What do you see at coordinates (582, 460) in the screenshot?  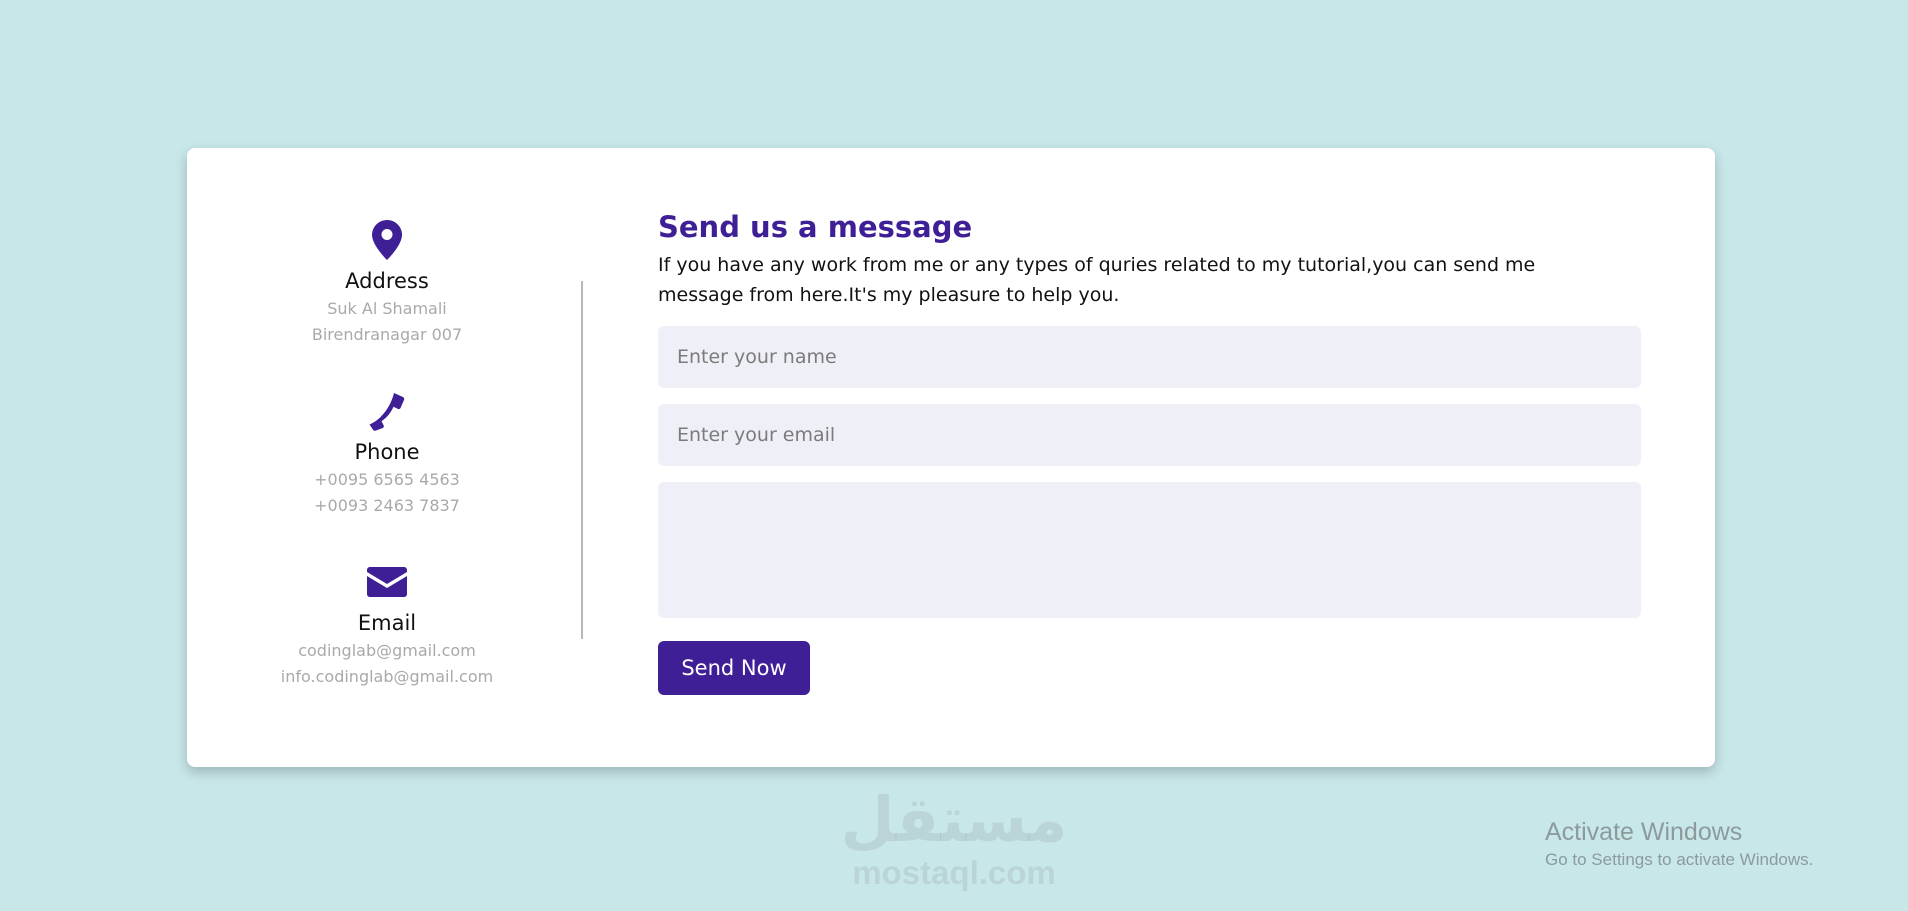 I see `vertical-divider` at bounding box center [582, 460].